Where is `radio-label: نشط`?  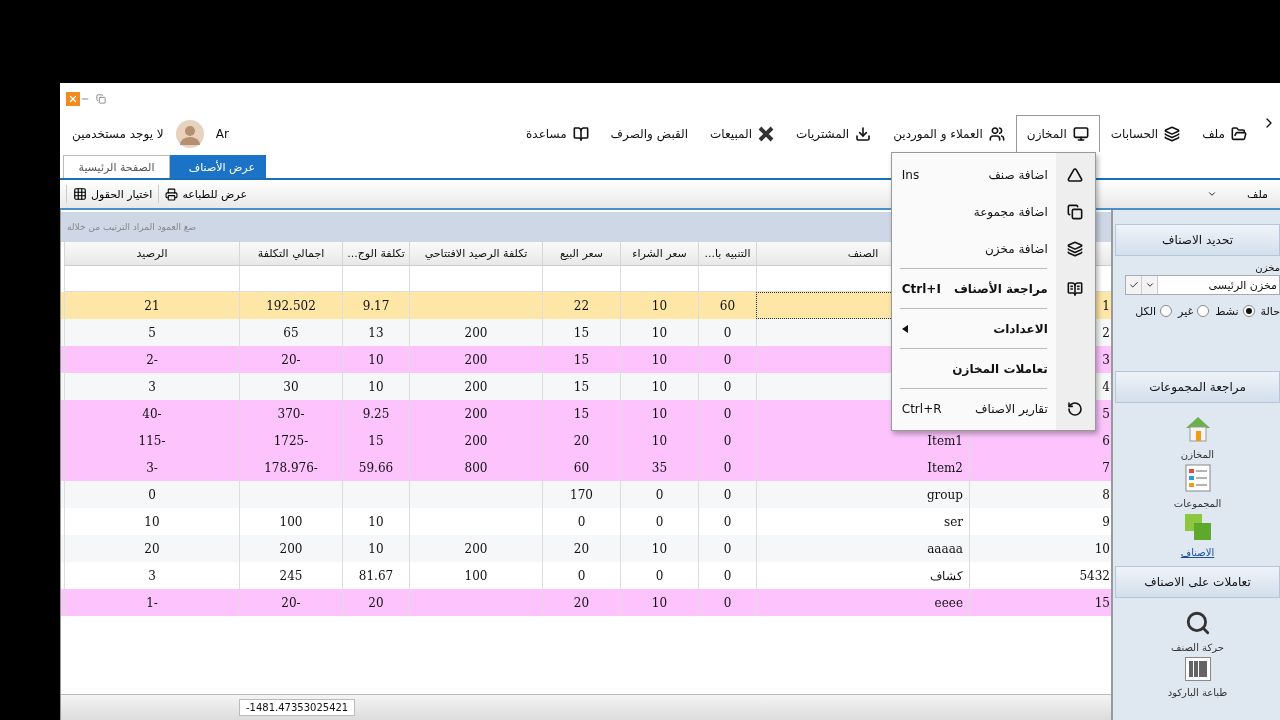 radio-label: نشط is located at coordinates (1227, 311).